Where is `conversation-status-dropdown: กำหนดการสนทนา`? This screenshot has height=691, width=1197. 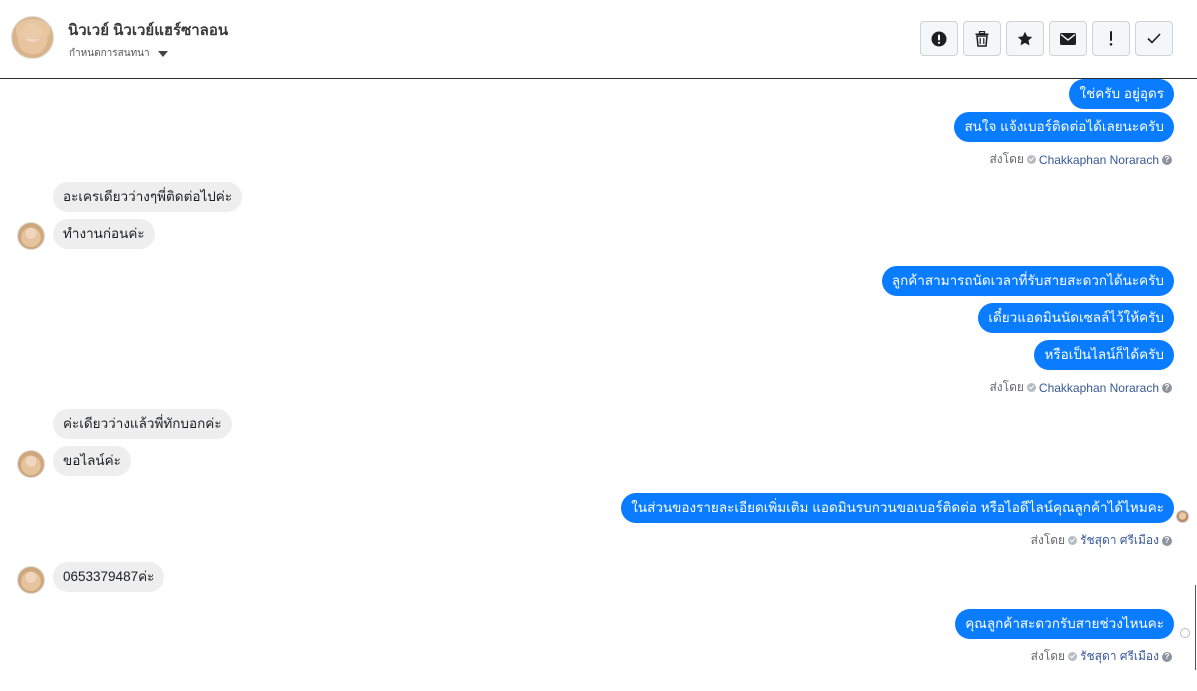 conversation-status-dropdown: กำหนดการสนทนา is located at coordinates (118, 53).